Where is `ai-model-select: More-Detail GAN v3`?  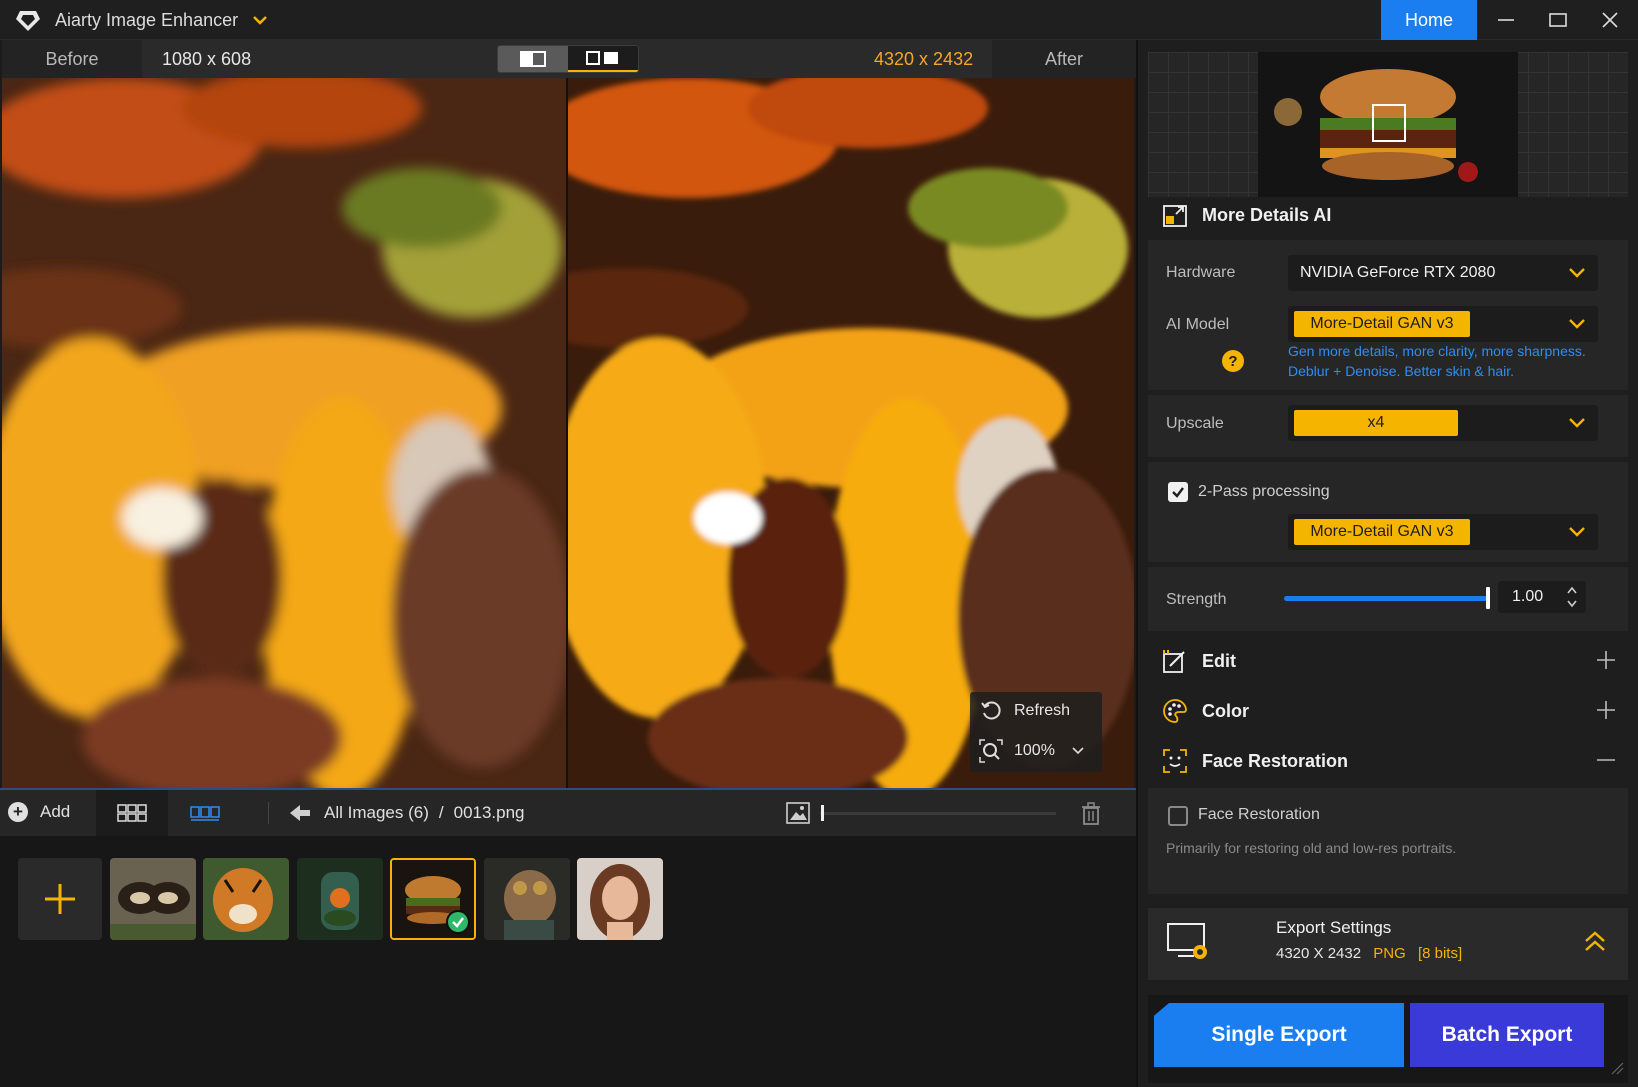
ai-model-select: More-Detail GAN v3 is located at coordinates (1443, 324).